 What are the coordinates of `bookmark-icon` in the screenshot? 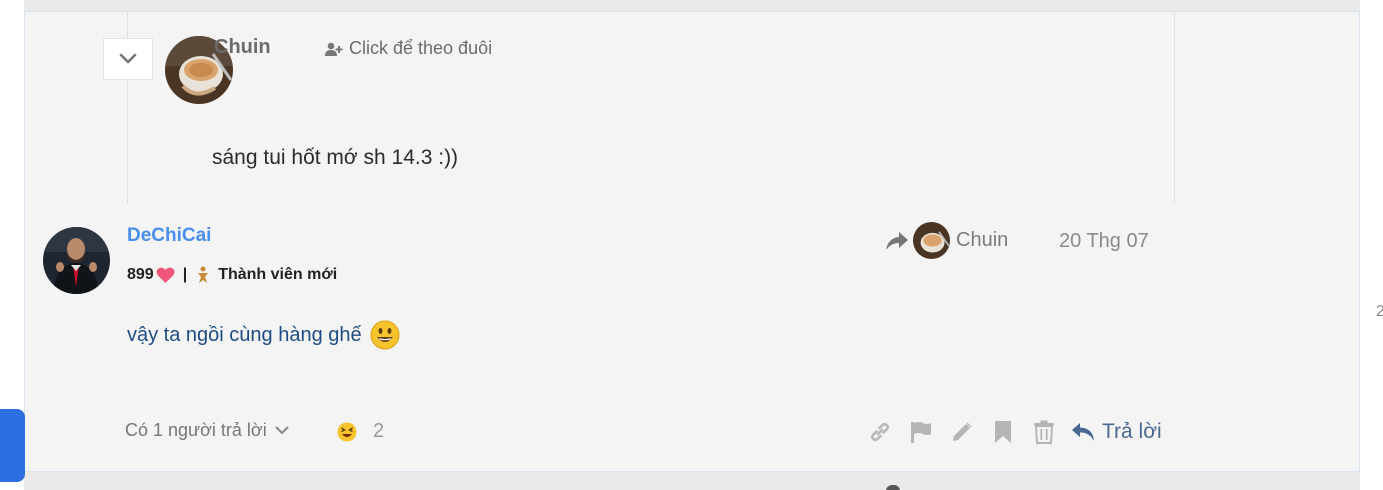 It's located at (1003, 432).